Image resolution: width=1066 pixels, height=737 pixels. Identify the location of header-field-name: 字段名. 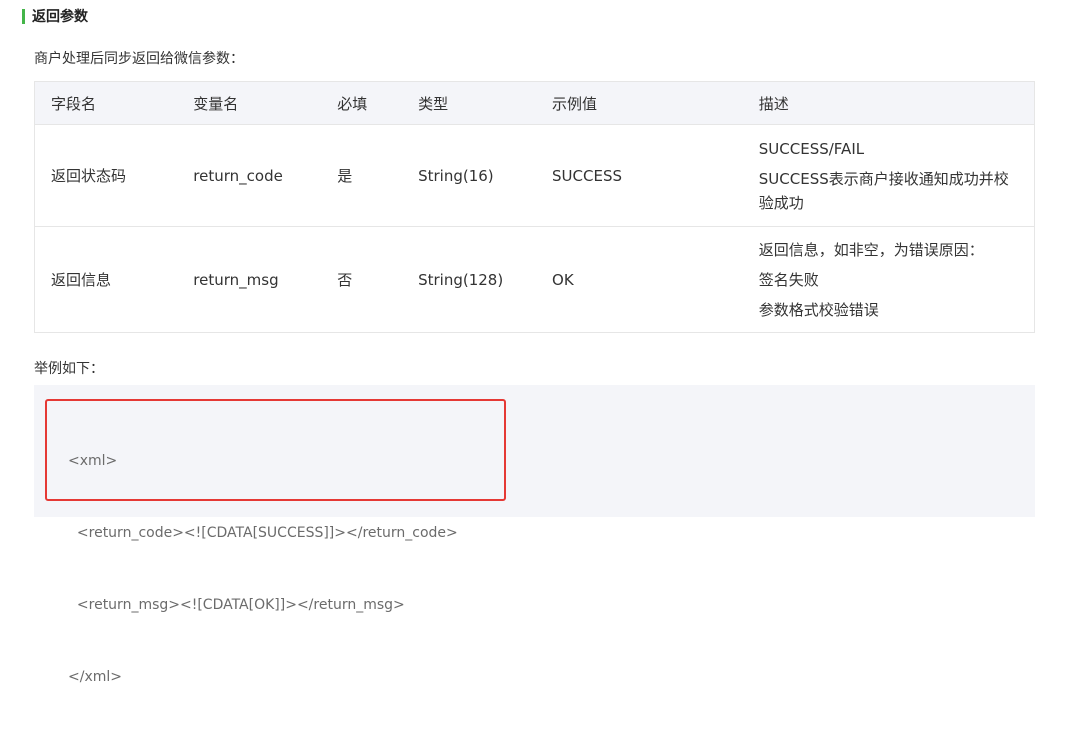
(74, 103).